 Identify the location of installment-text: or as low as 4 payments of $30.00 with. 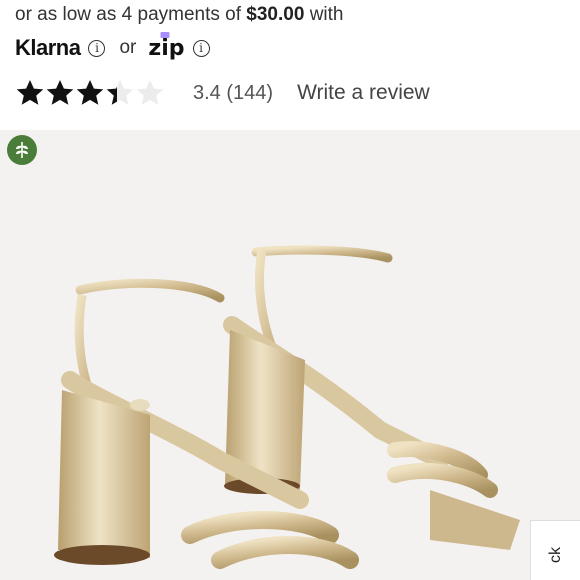
(179, 15).